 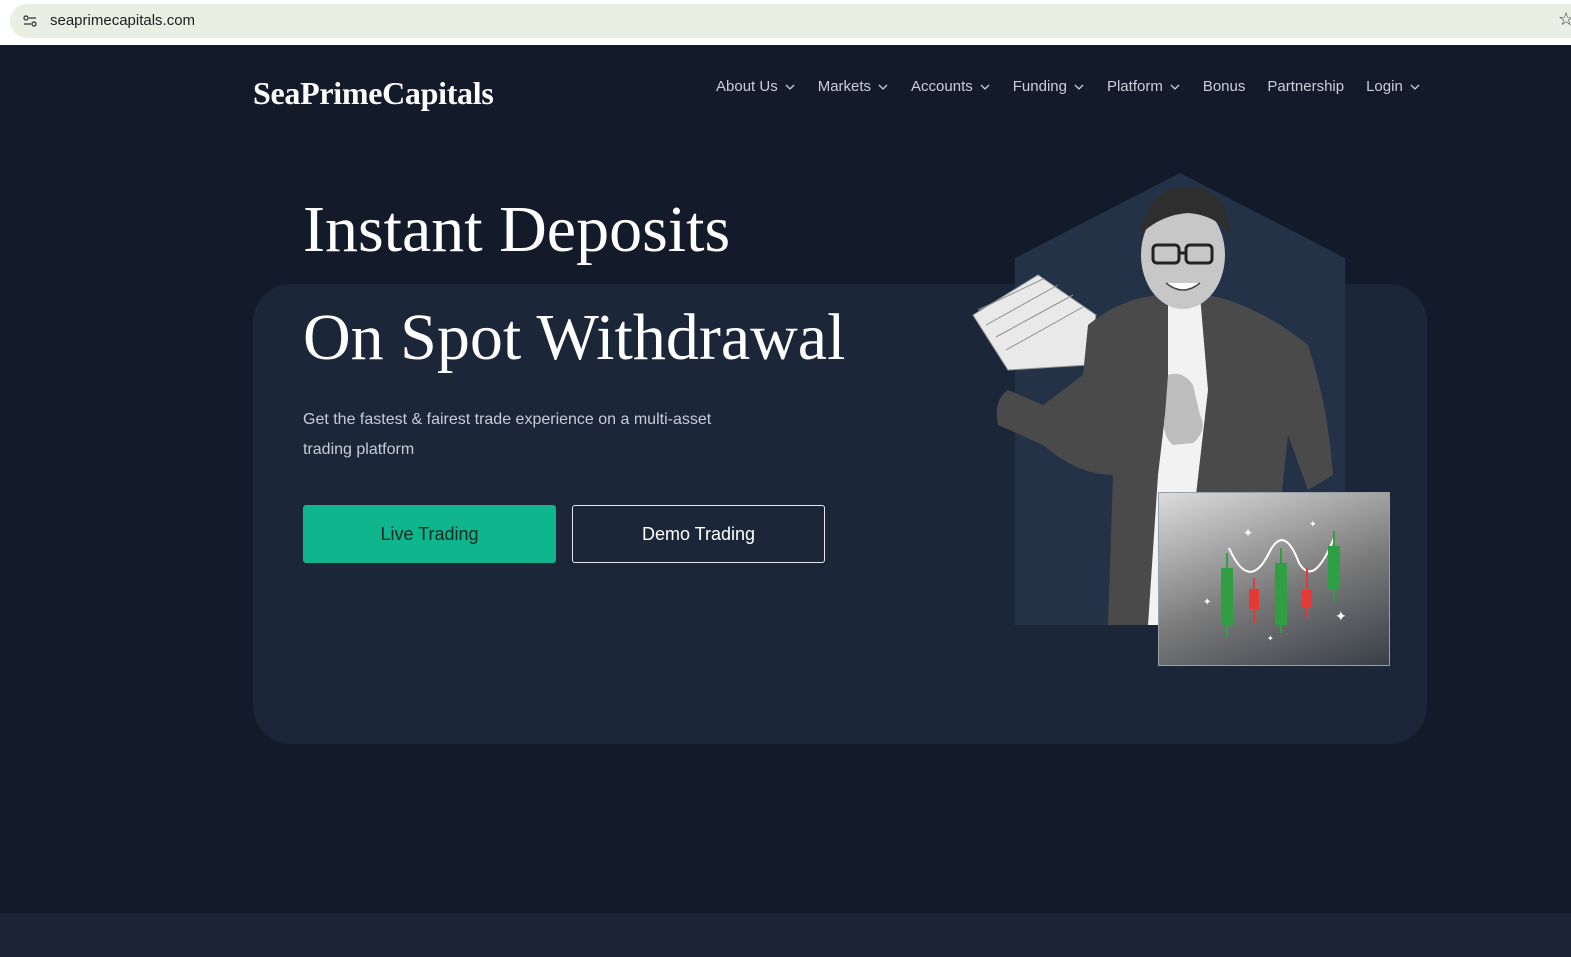 I want to click on url-text: seaprimecapitals.com, so click(x=123, y=20).